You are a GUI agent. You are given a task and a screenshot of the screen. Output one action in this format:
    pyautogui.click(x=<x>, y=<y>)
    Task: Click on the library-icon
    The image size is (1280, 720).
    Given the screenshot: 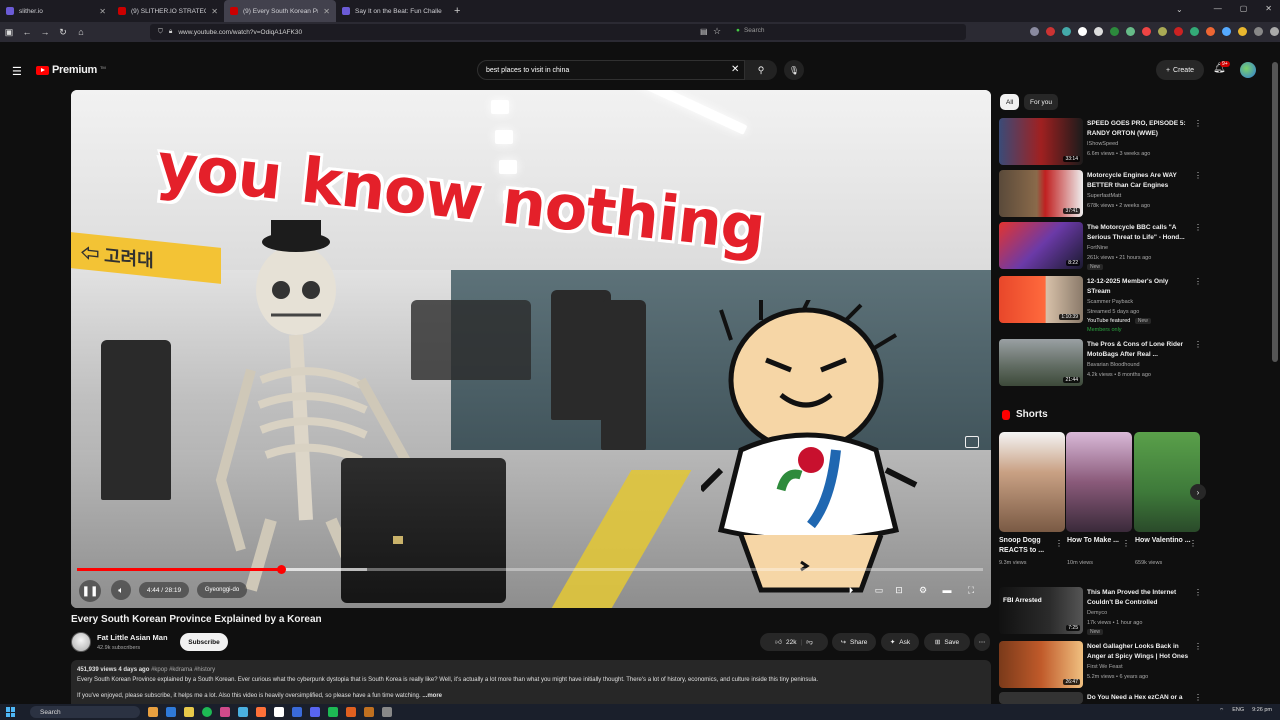 What is the action you would take?
    pyautogui.click(x=1034, y=31)
    